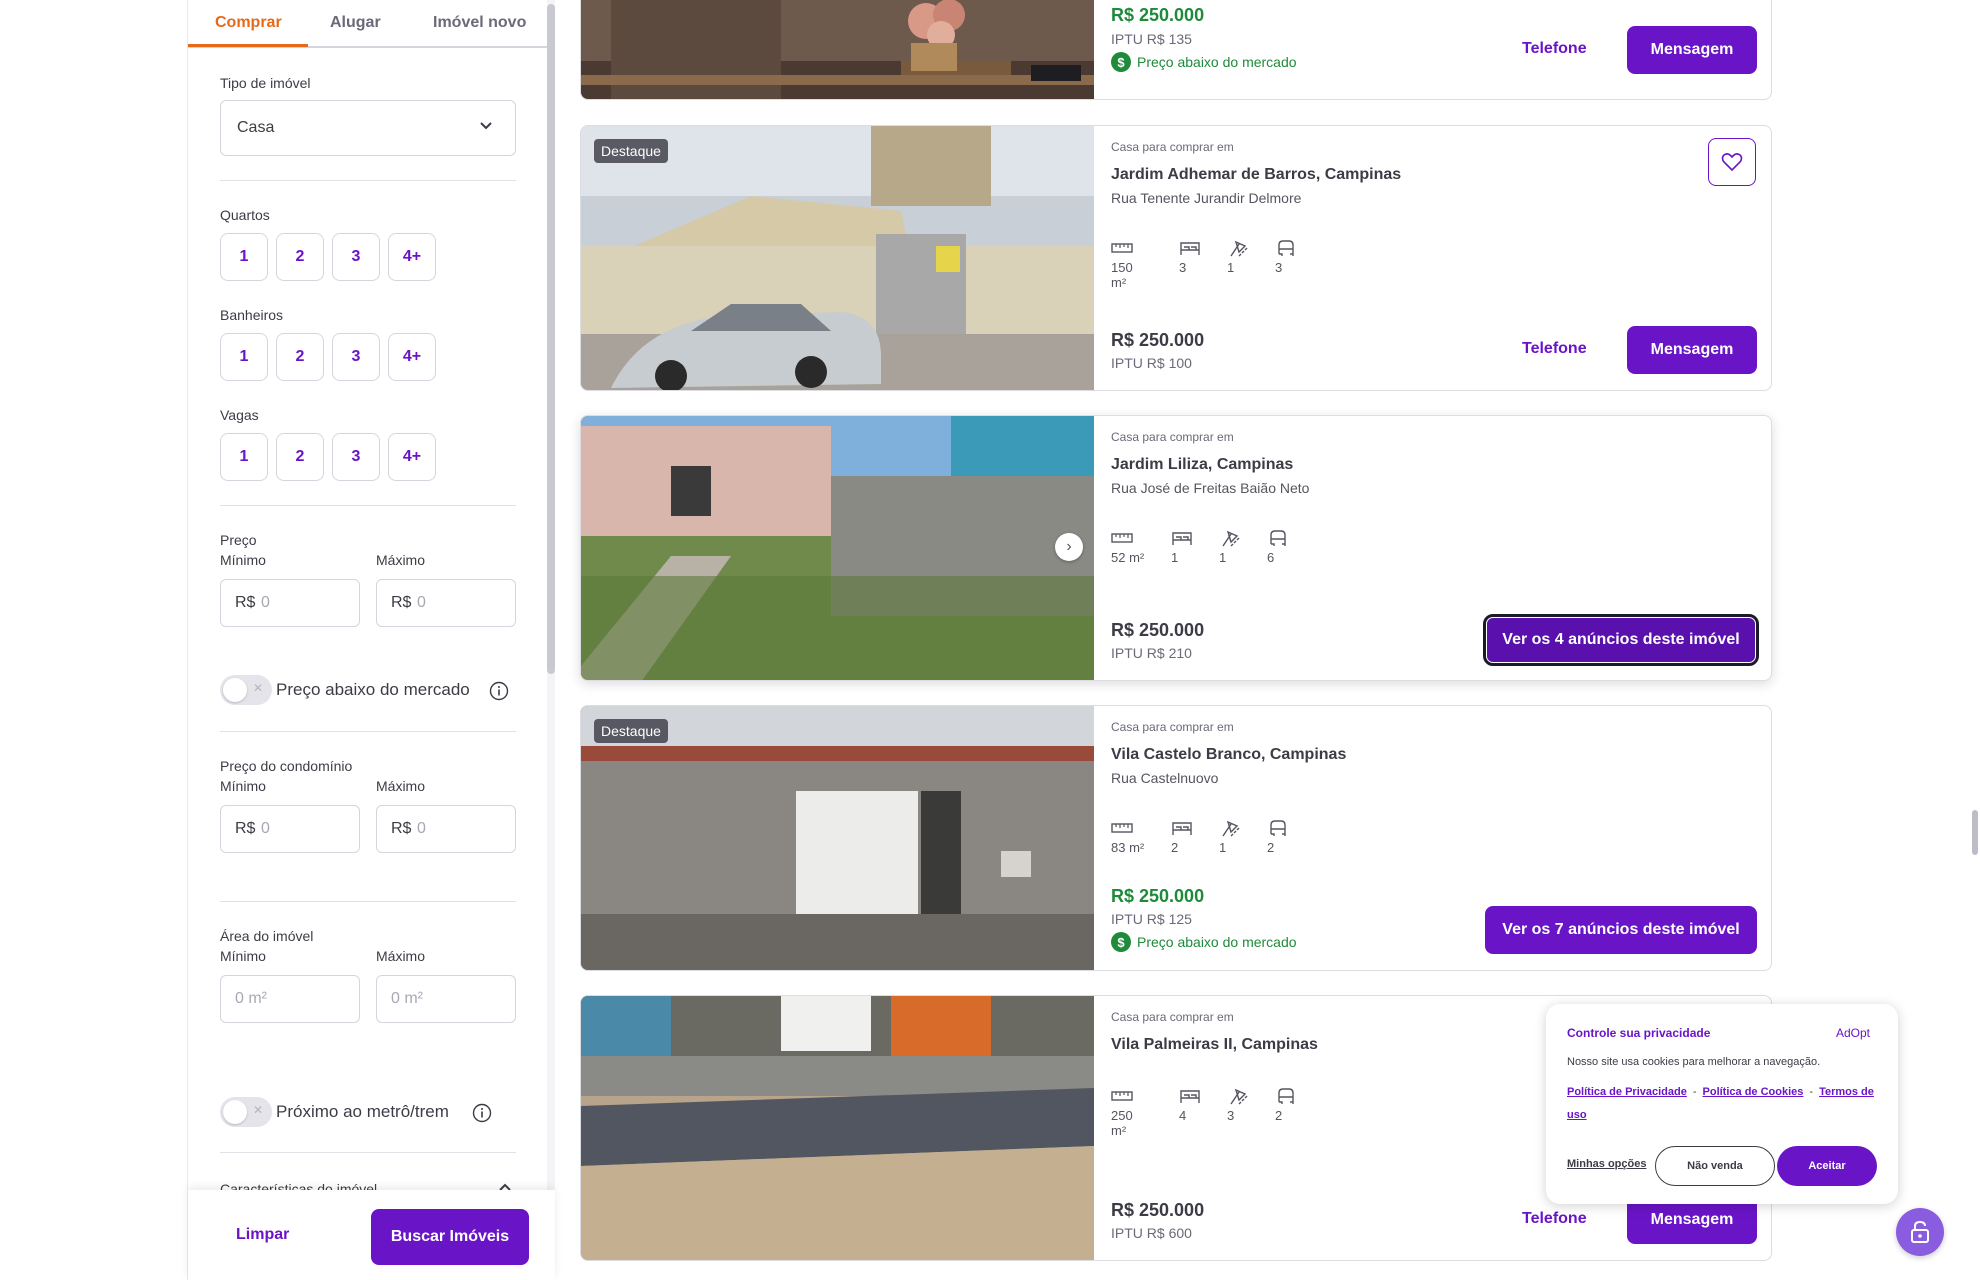 The image size is (1980, 1280). I want to click on bed-icon, so click(1190, 248).